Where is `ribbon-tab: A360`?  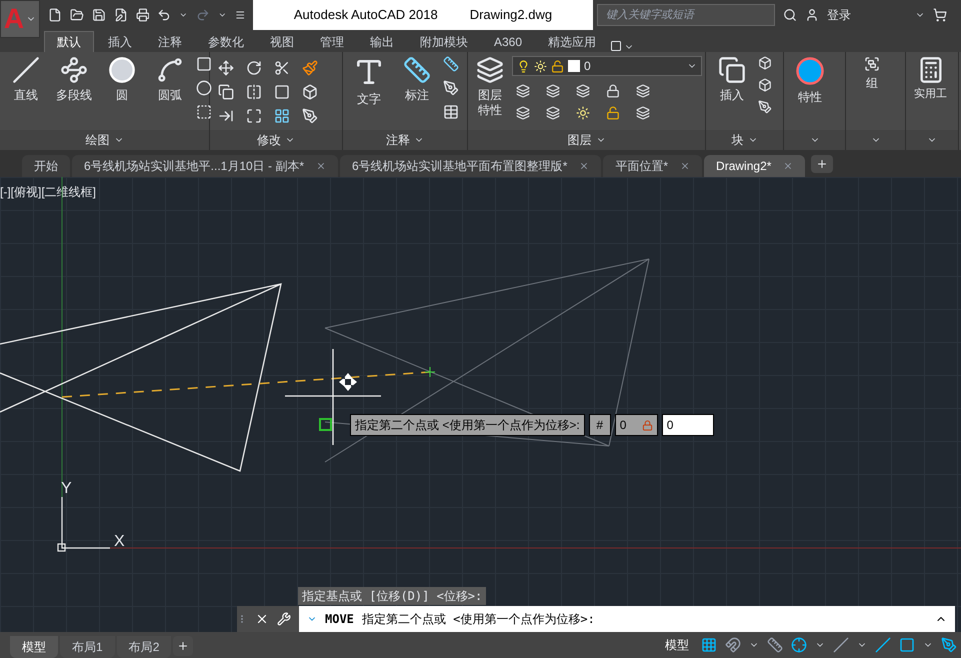 ribbon-tab: A360 is located at coordinates (508, 41).